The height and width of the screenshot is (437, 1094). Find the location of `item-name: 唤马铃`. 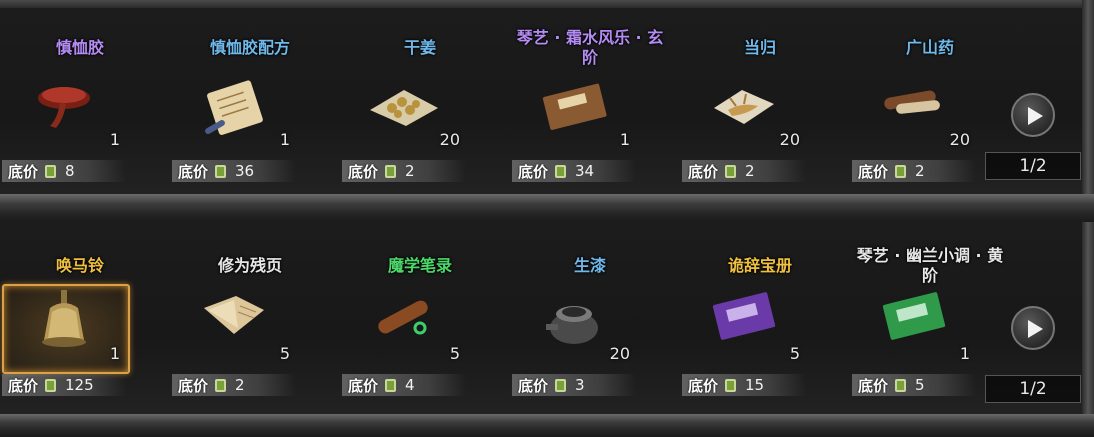

item-name: 唤马铃 is located at coordinates (79, 265).